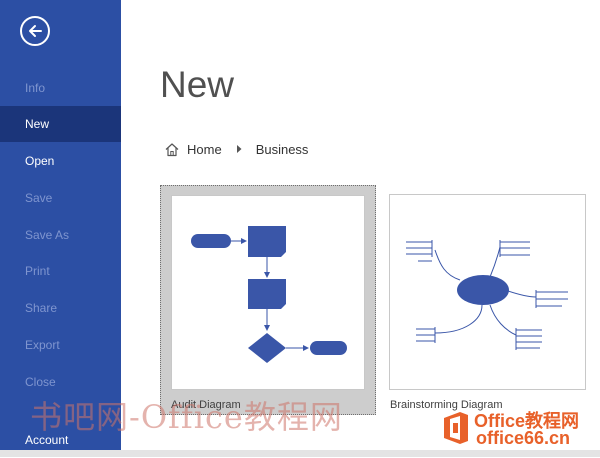  Describe the element at coordinates (60, 308) in the screenshot. I see `sidebar-item-share: Share` at that location.